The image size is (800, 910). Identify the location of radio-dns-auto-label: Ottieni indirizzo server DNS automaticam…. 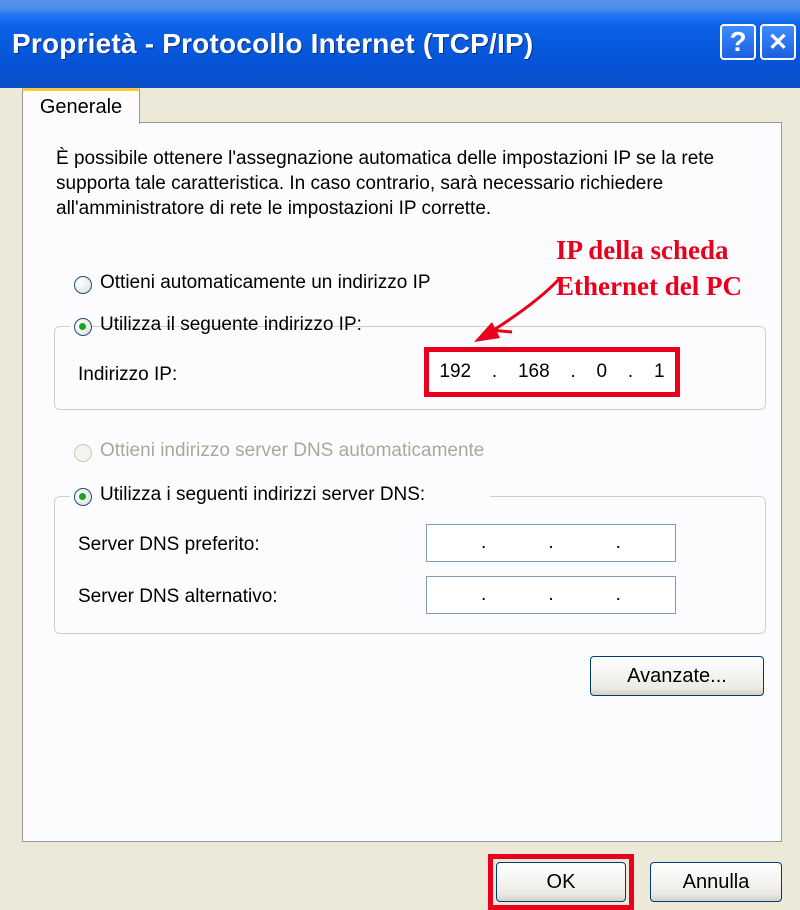
(292, 450).